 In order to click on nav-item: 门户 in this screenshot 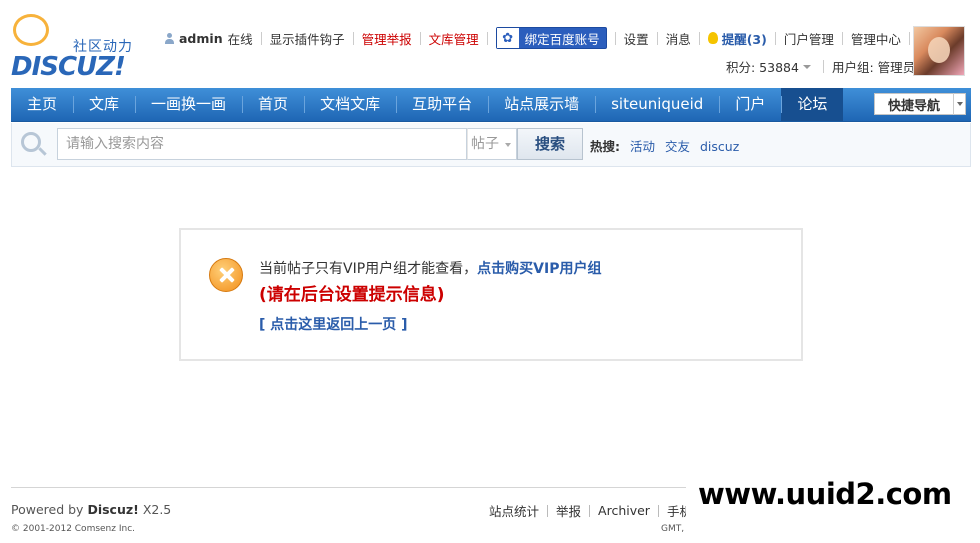, I will do `click(750, 104)`.